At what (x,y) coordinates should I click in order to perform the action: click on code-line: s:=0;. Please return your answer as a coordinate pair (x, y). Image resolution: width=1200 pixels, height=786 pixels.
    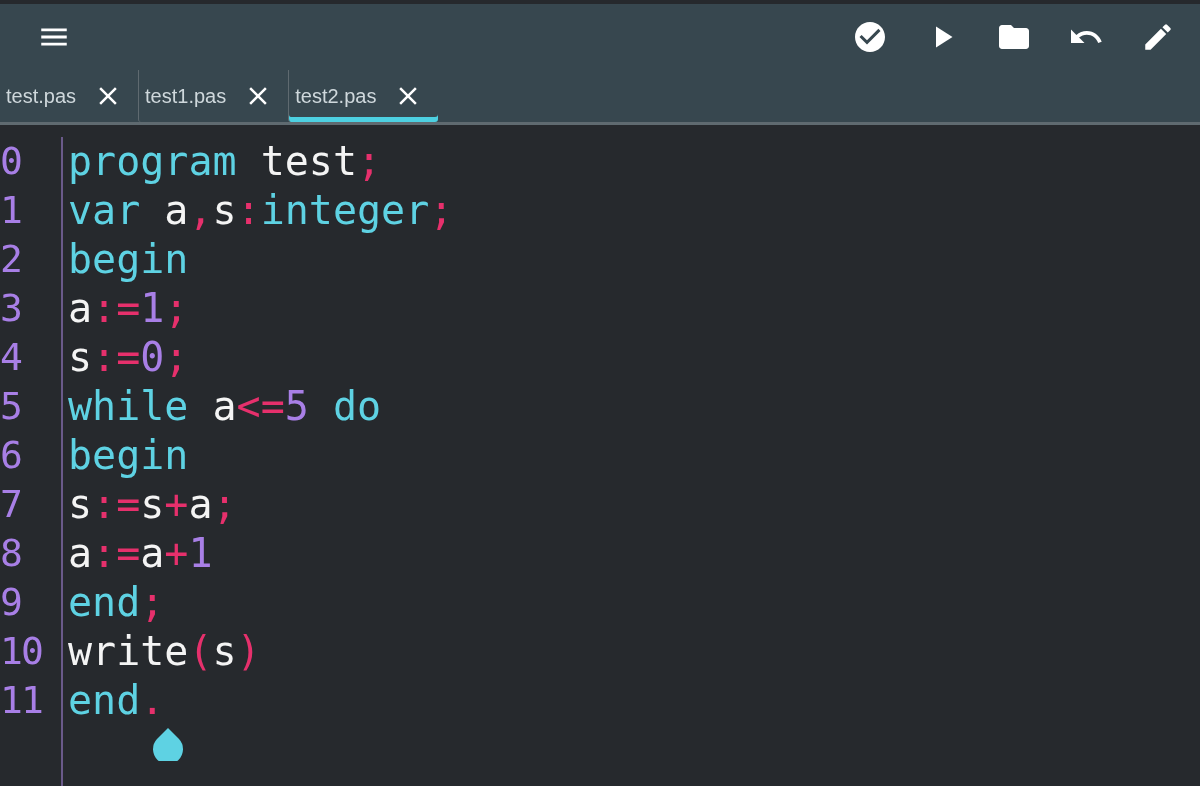
    Looking at the image, I should click on (128, 357).